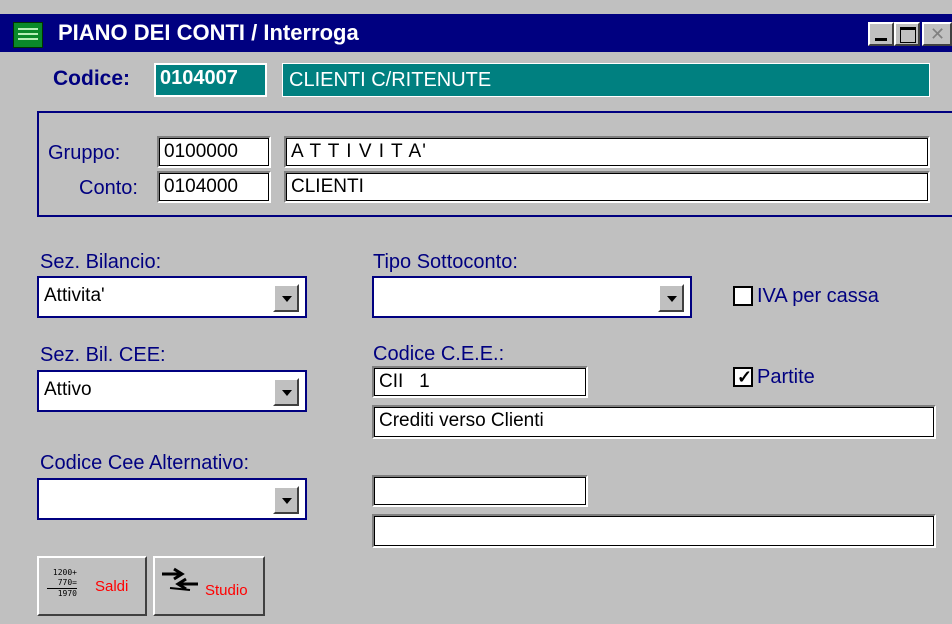  I want to click on saldi-icon-line-2: 770=, so click(62, 583).